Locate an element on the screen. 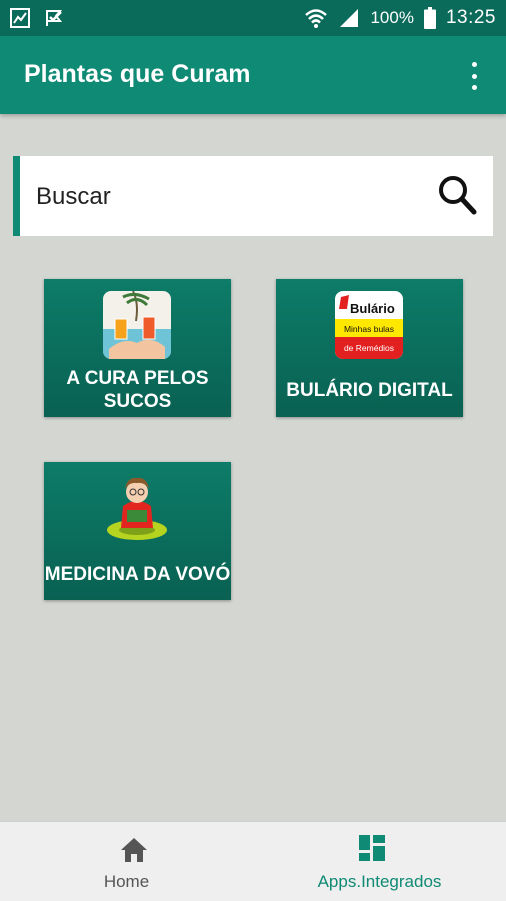 The height and width of the screenshot is (901, 506). tile-cura-pelos-sucos: A CURA PELOS SUCOS is located at coordinates (137, 348).